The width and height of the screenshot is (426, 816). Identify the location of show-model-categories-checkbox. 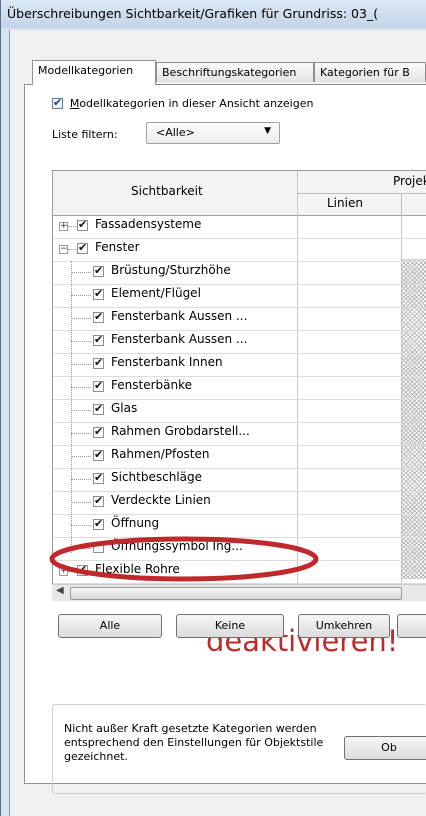
(57, 102).